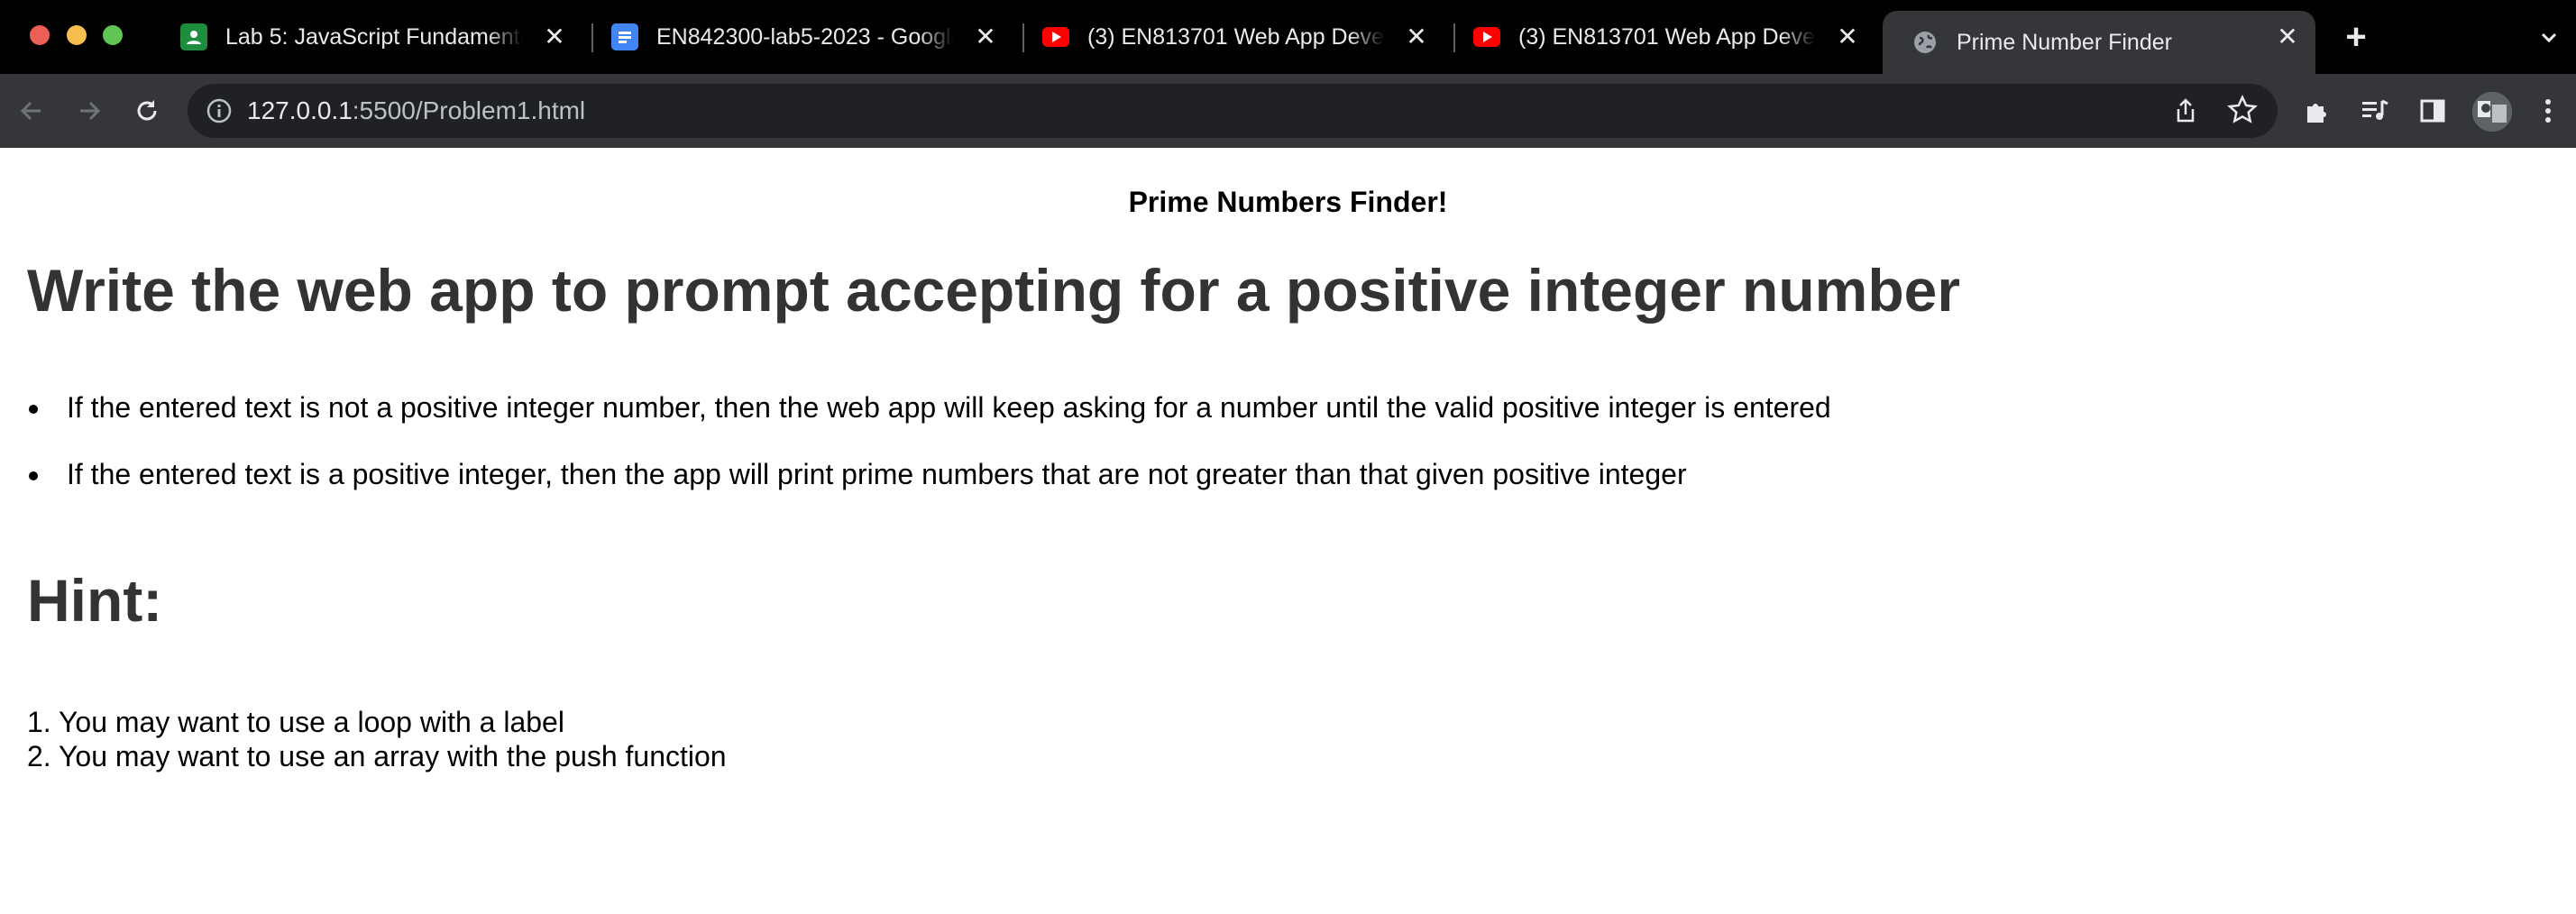 The height and width of the screenshot is (914, 2576). I want to click on tab-title: EN842300-lab5-2023 - Google Docs, so click(805, 36).